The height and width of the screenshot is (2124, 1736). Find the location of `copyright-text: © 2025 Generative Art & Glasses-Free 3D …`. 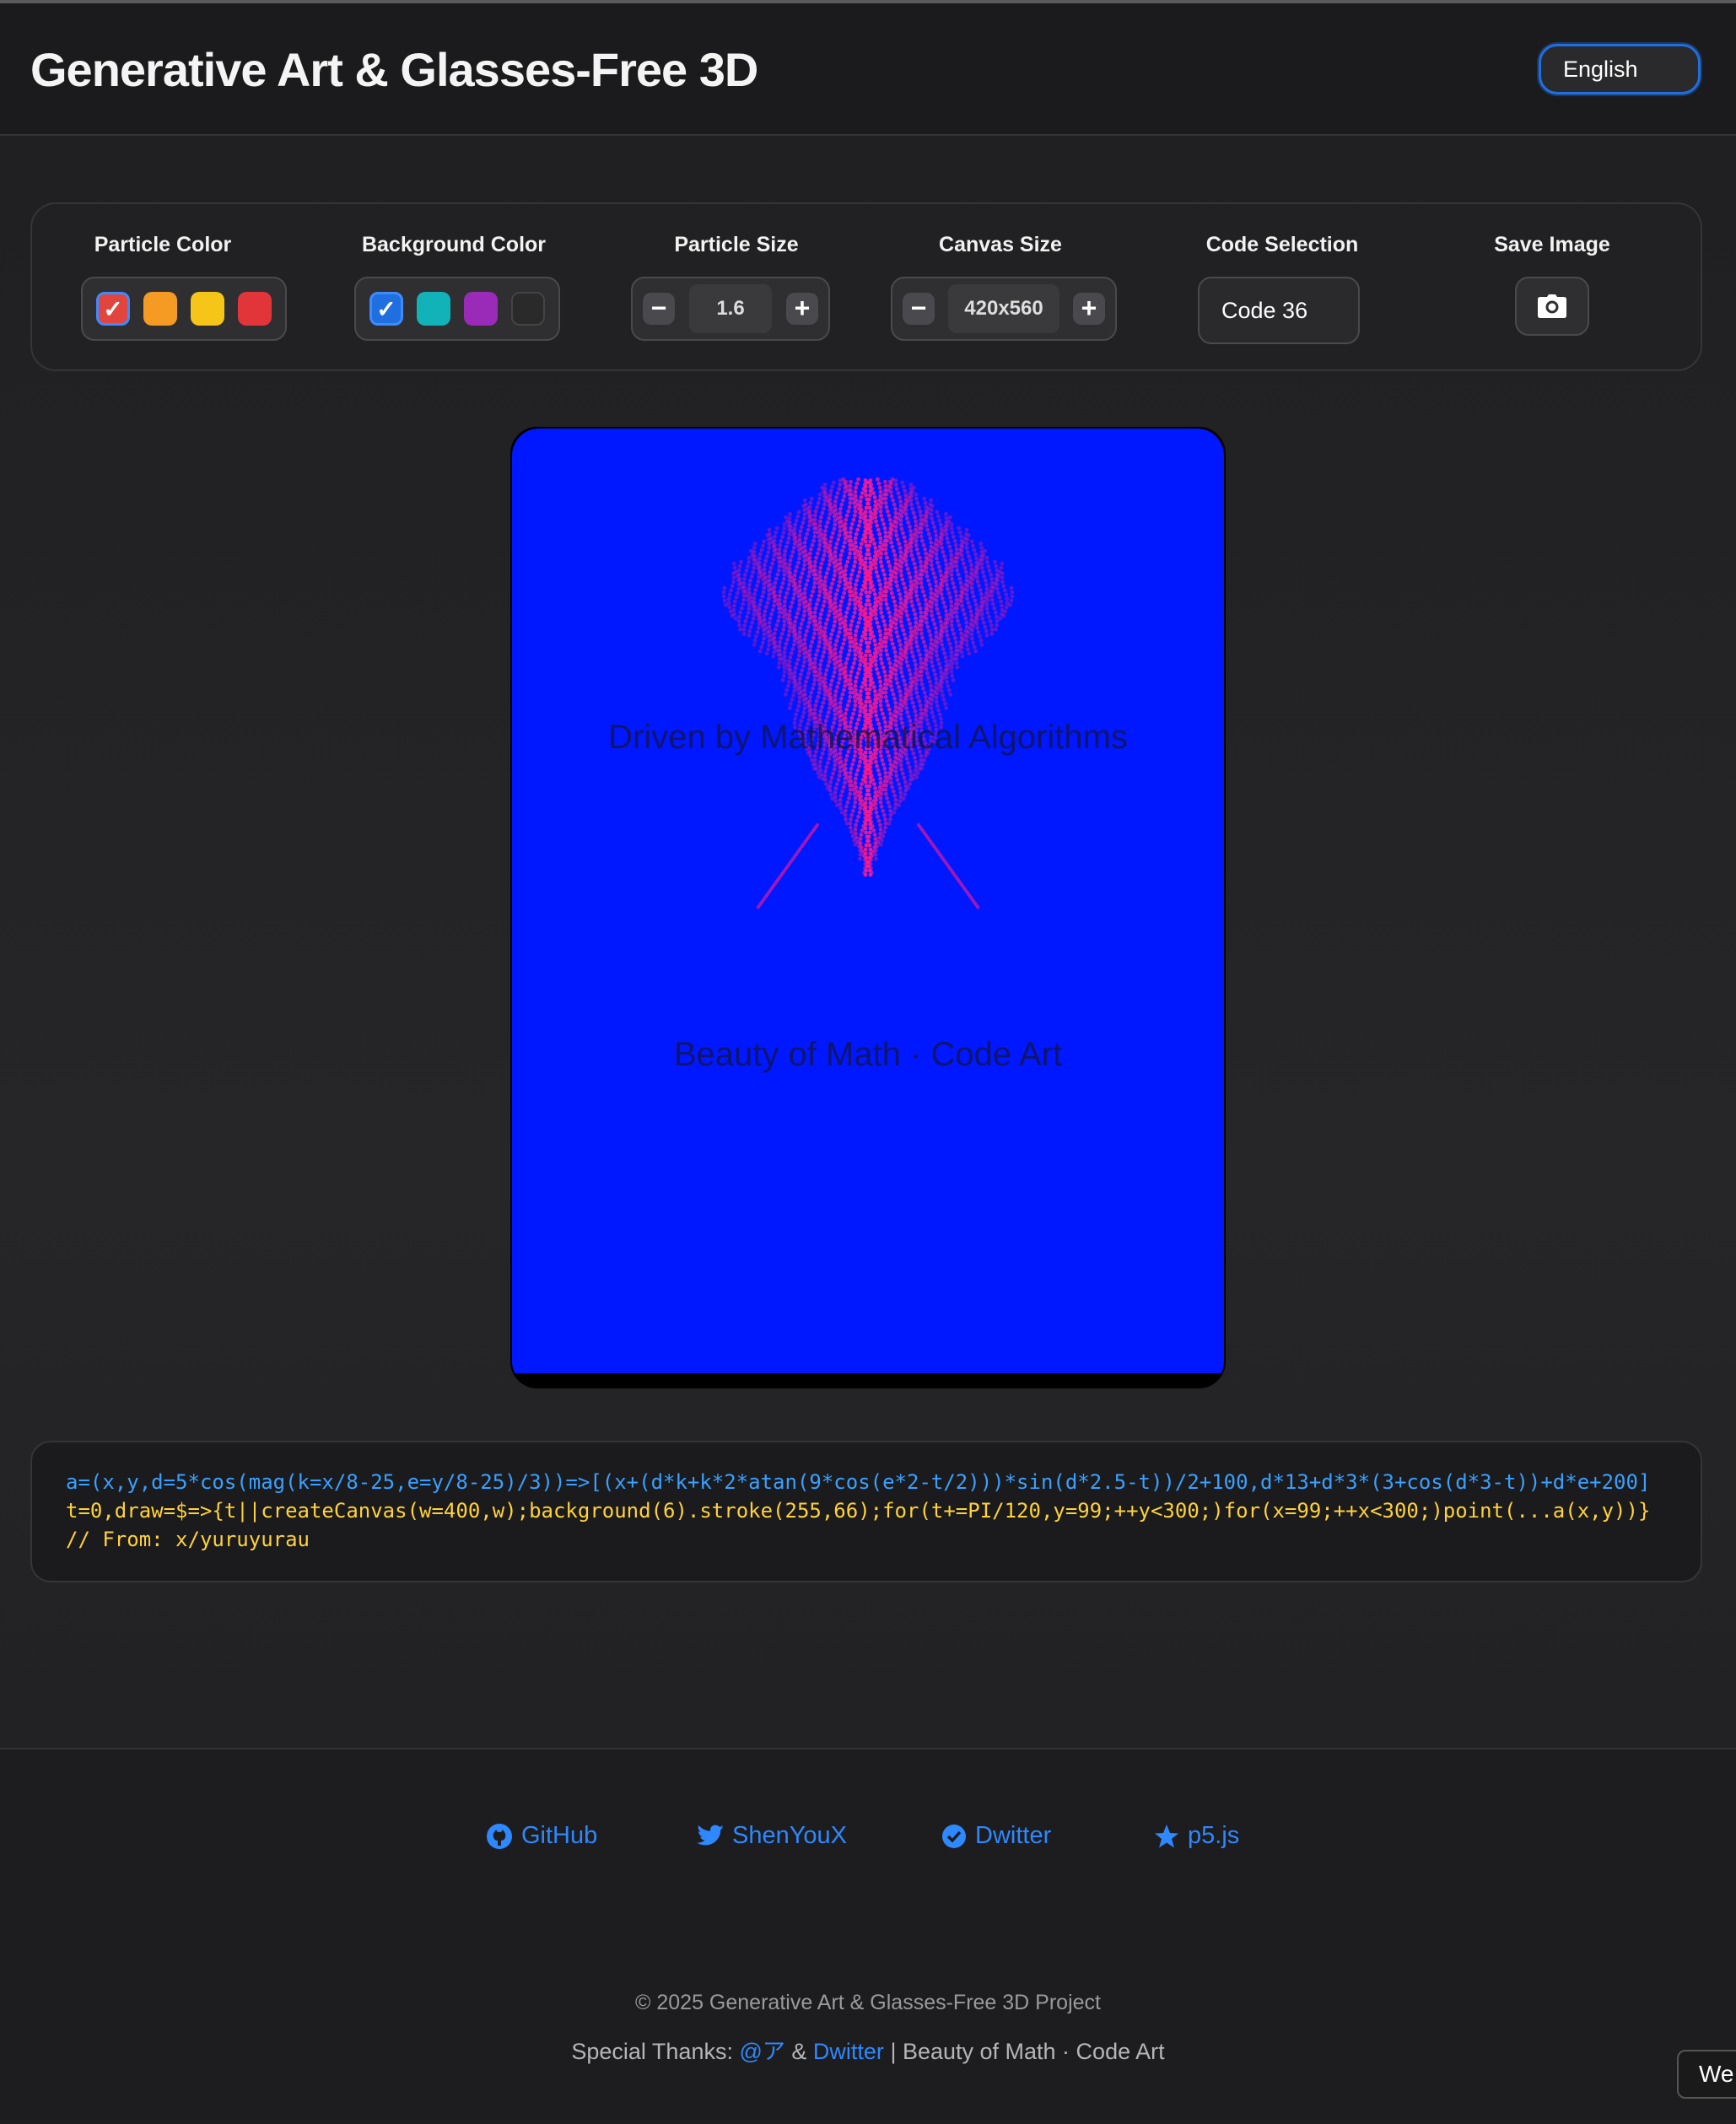

copyright-text: © 2025 Generative Art & Glasses-Free 3D … is located at coordinates (868, 2002).